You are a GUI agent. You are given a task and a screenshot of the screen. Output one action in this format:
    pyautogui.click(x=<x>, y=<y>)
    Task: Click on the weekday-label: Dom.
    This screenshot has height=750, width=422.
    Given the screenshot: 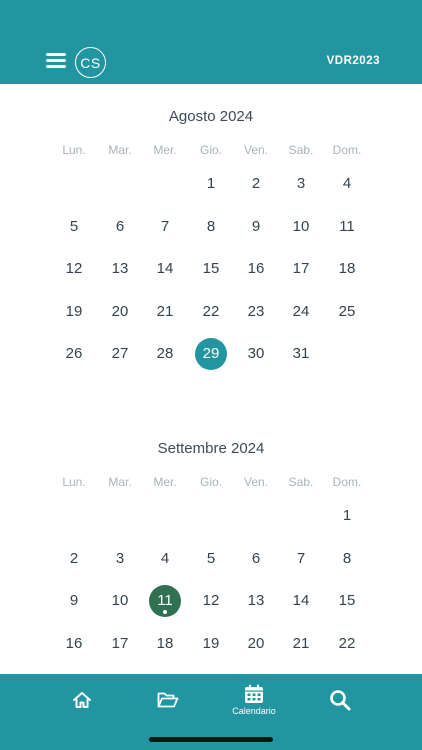 What is the action you would take?
    pyautogui.click(x=347, y=482)
    